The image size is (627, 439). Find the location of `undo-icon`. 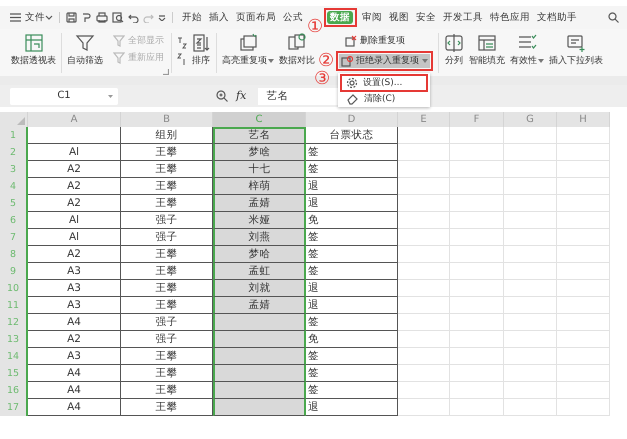

undo-icon is located at coordinates (133, 17).